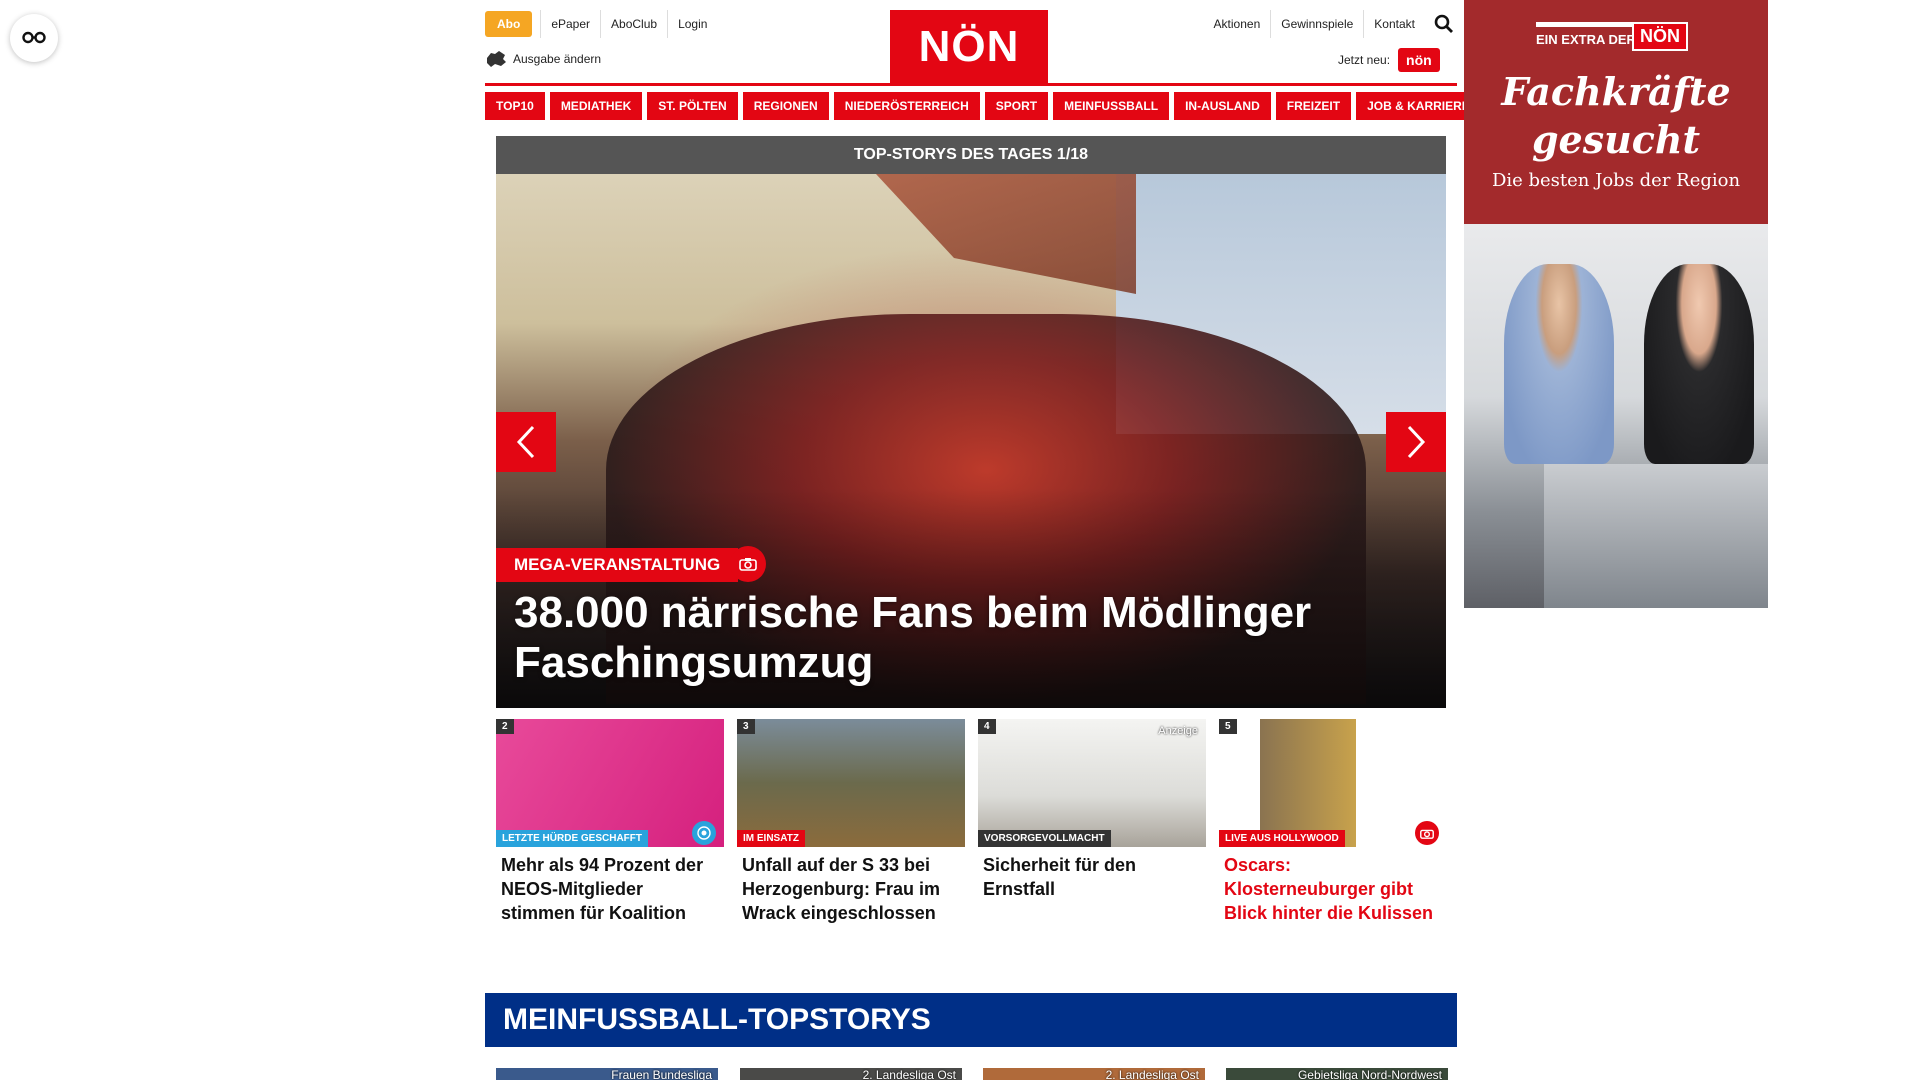  What do you see at coordinates (1333, 783) in the screenshot?
I see `teaser-image: 5 LIVE AUS HOLLYWOOD` at bounding box center [1333, 783].